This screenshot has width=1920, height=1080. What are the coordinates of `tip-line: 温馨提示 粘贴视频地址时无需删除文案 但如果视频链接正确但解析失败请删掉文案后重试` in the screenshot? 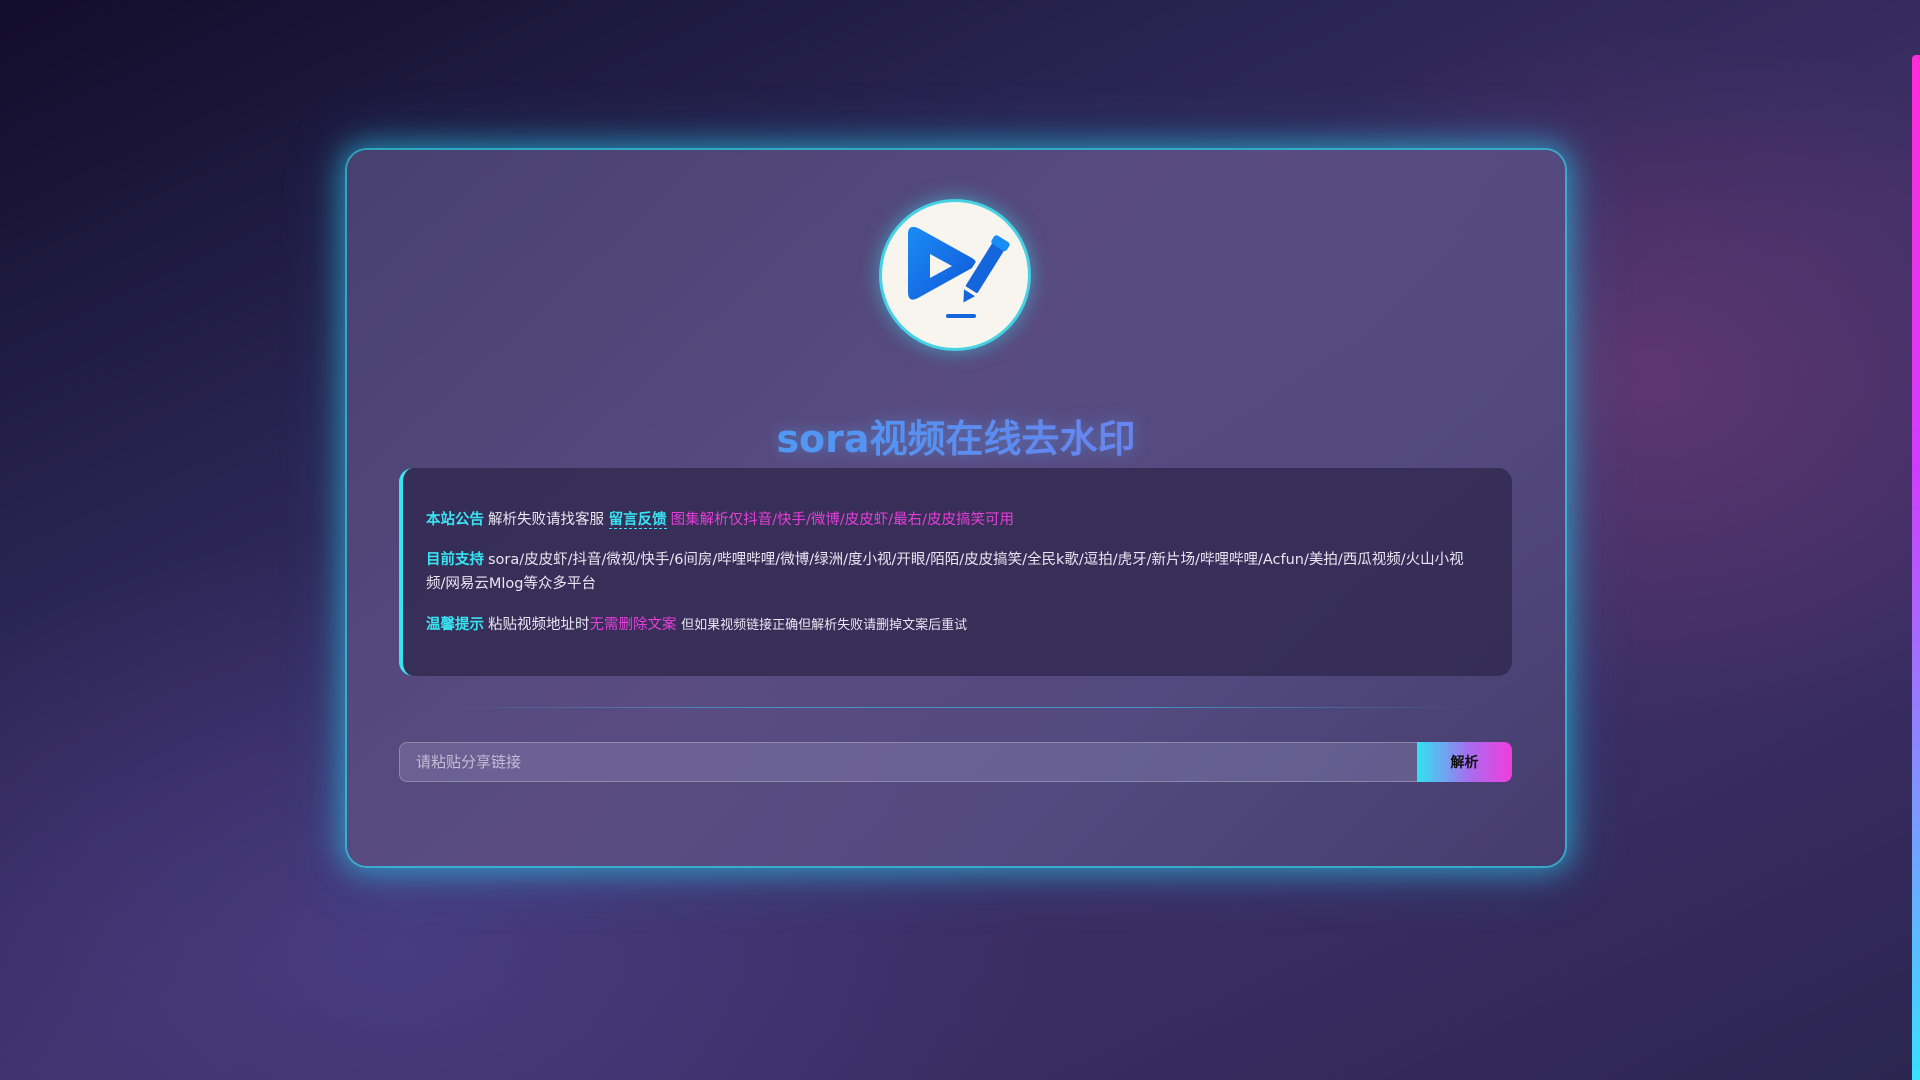 It's located at (954, 625).